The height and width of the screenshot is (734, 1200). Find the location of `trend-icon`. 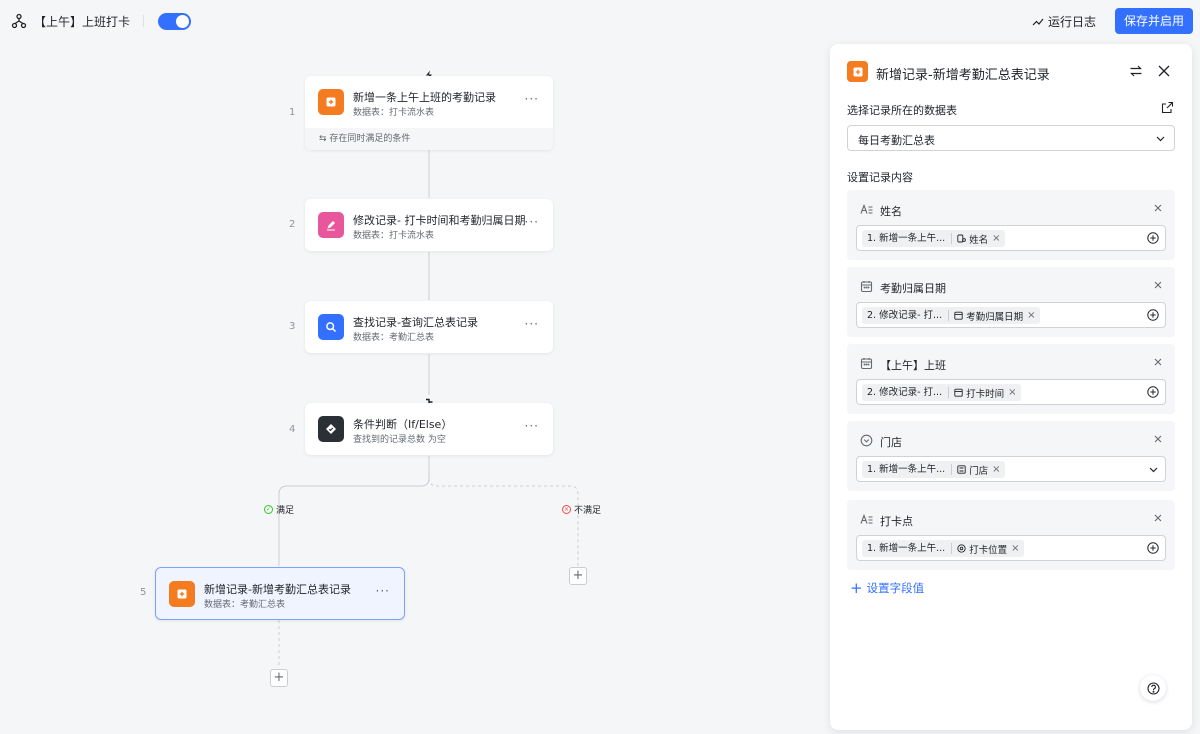

trend-icon is located at coordinates (1038, 21).